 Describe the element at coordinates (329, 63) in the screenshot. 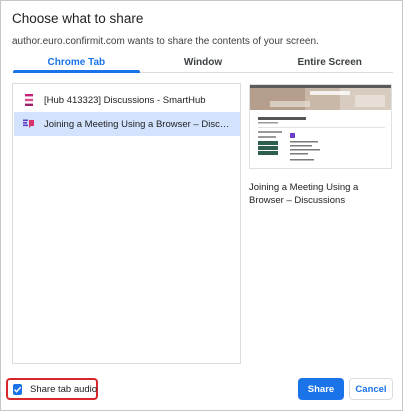

I see `tab-entire-screen: Entire Screen` at that location.